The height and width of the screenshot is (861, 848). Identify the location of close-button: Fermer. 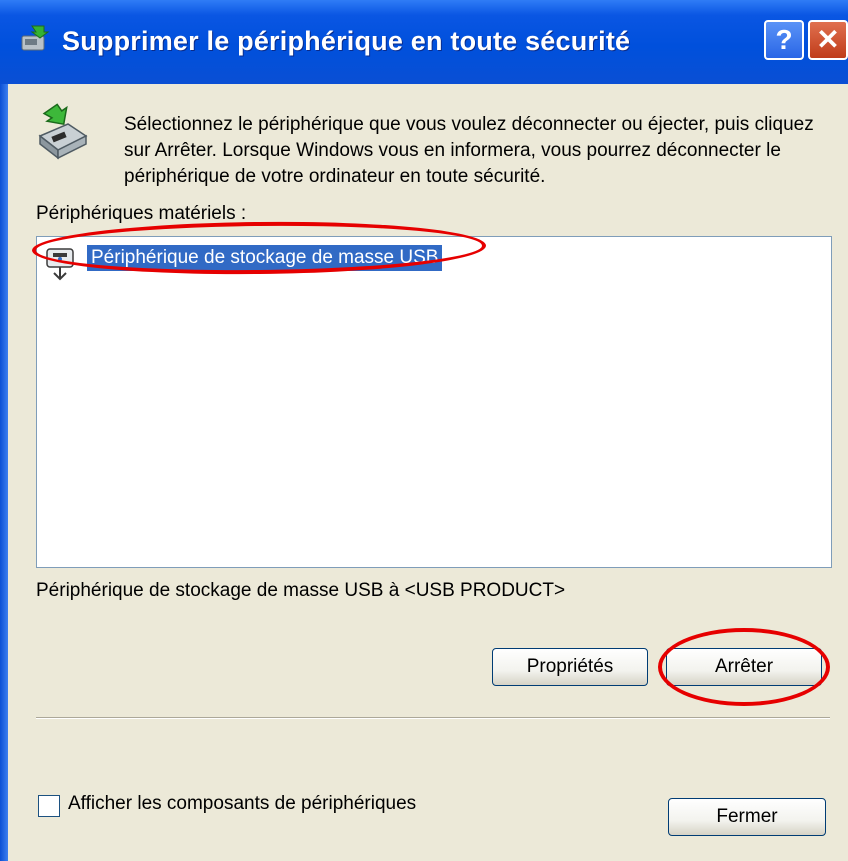
(747, 817).